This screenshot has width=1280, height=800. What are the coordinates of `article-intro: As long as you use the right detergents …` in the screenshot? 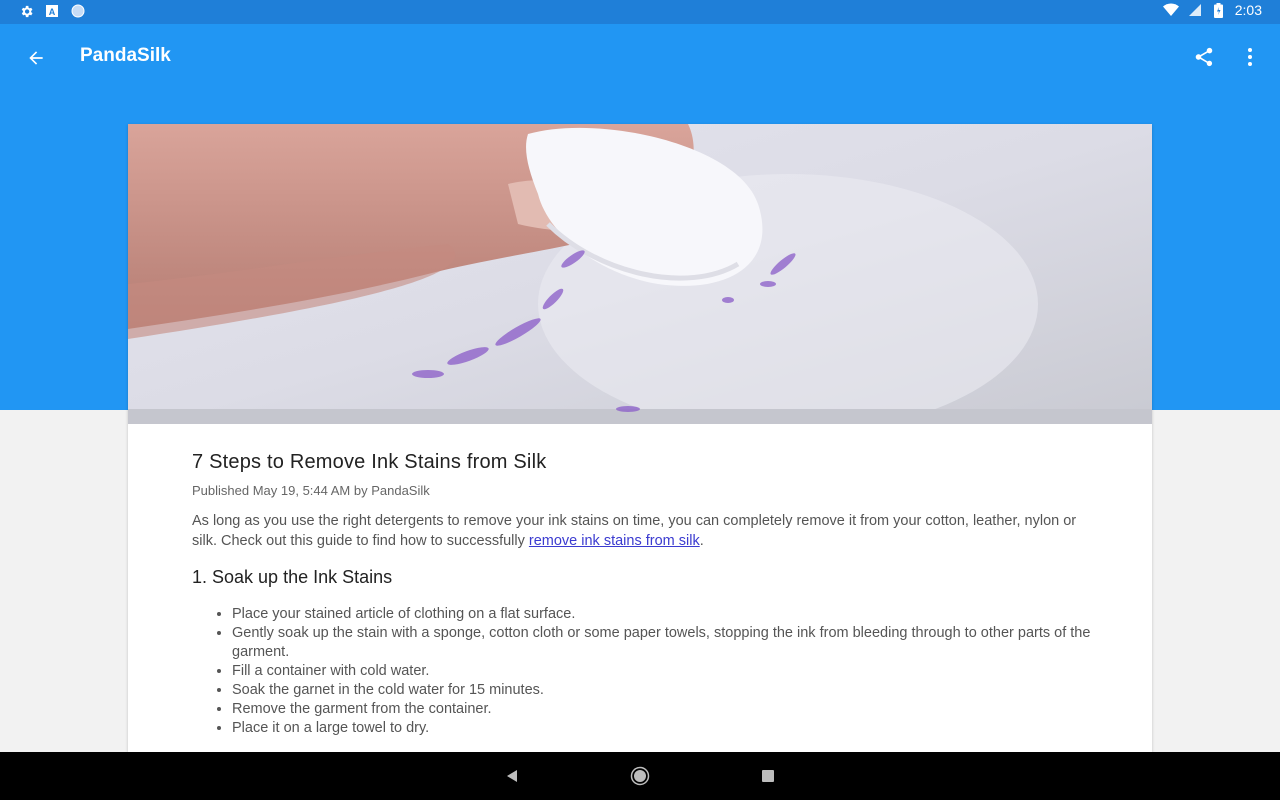 It's located at (642, 531).